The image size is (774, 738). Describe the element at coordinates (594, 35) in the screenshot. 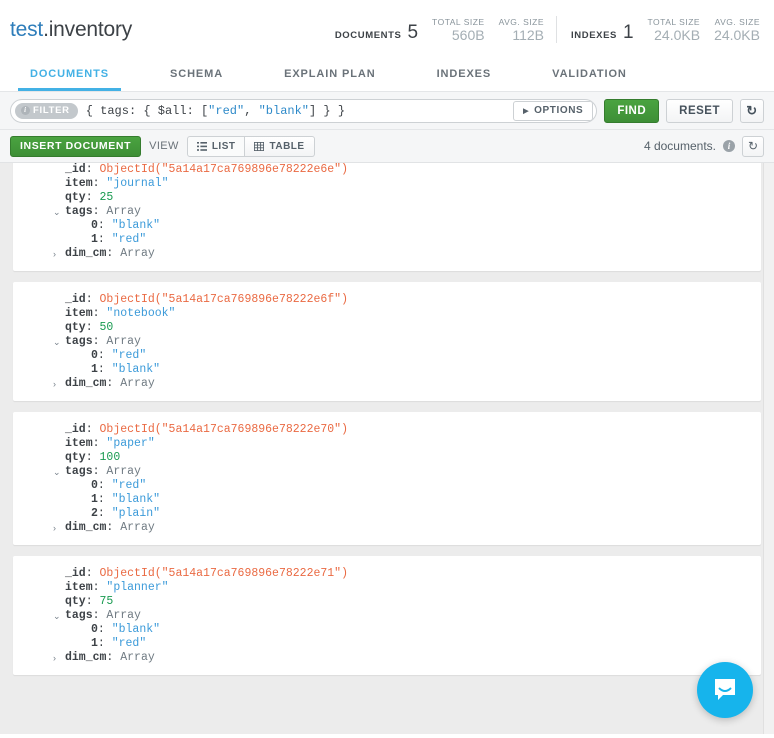

I see `indexes-stat-label: INDEXES` at that location.